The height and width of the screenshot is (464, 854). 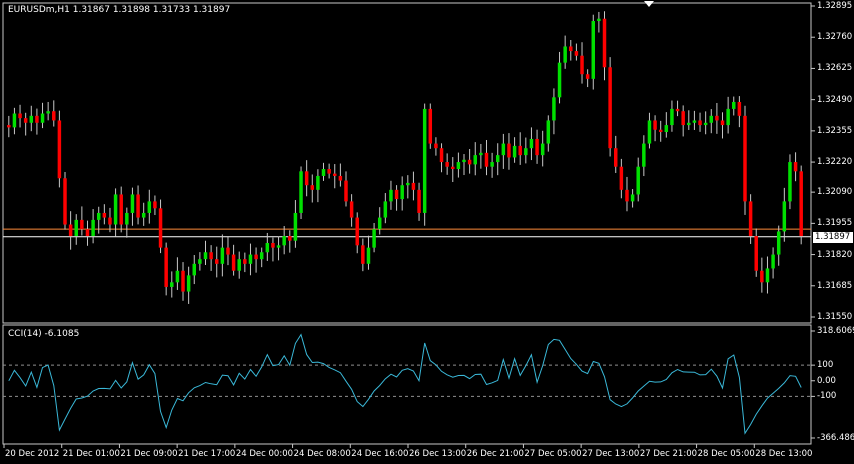 What do you see at coordinates (784, 454) in the screenshot?
I see `time-axis-label: 28 Dec 13:00` at bounding box center [784, 454].